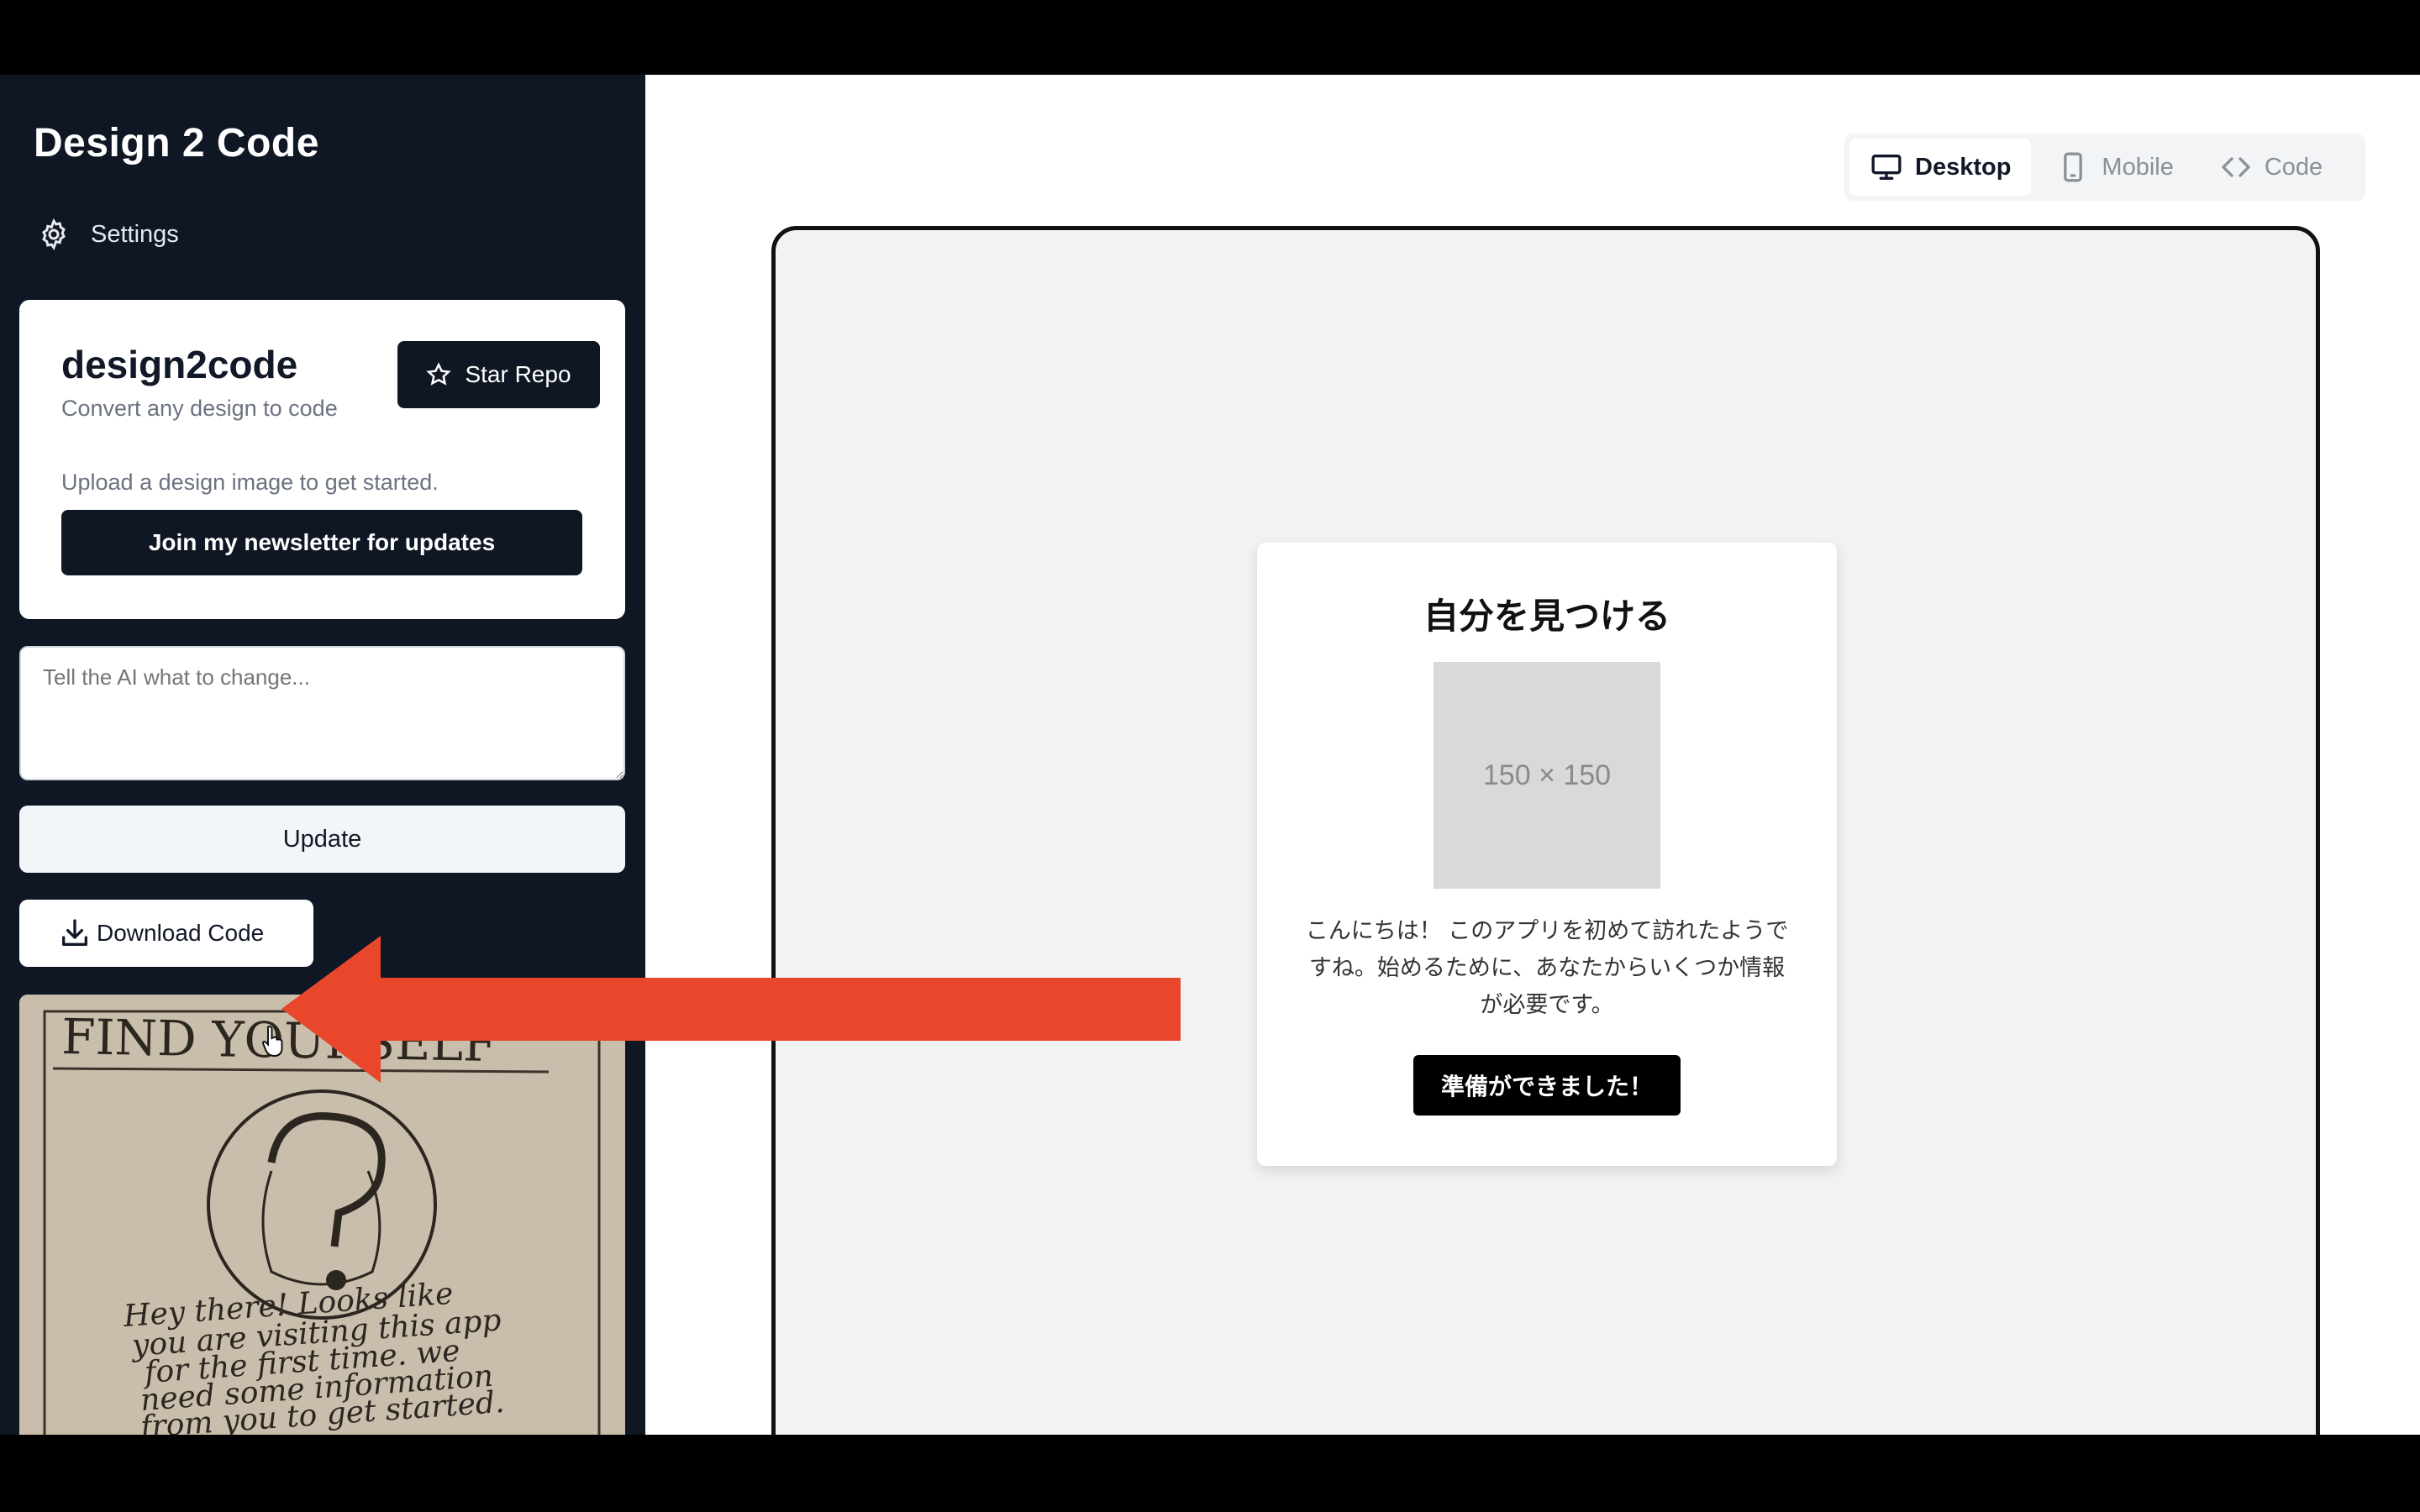 The height and width of the screenshot is (1512, 2420). I want to click on view-toggle: Desktop Mobile Code, so click(2104, 167).